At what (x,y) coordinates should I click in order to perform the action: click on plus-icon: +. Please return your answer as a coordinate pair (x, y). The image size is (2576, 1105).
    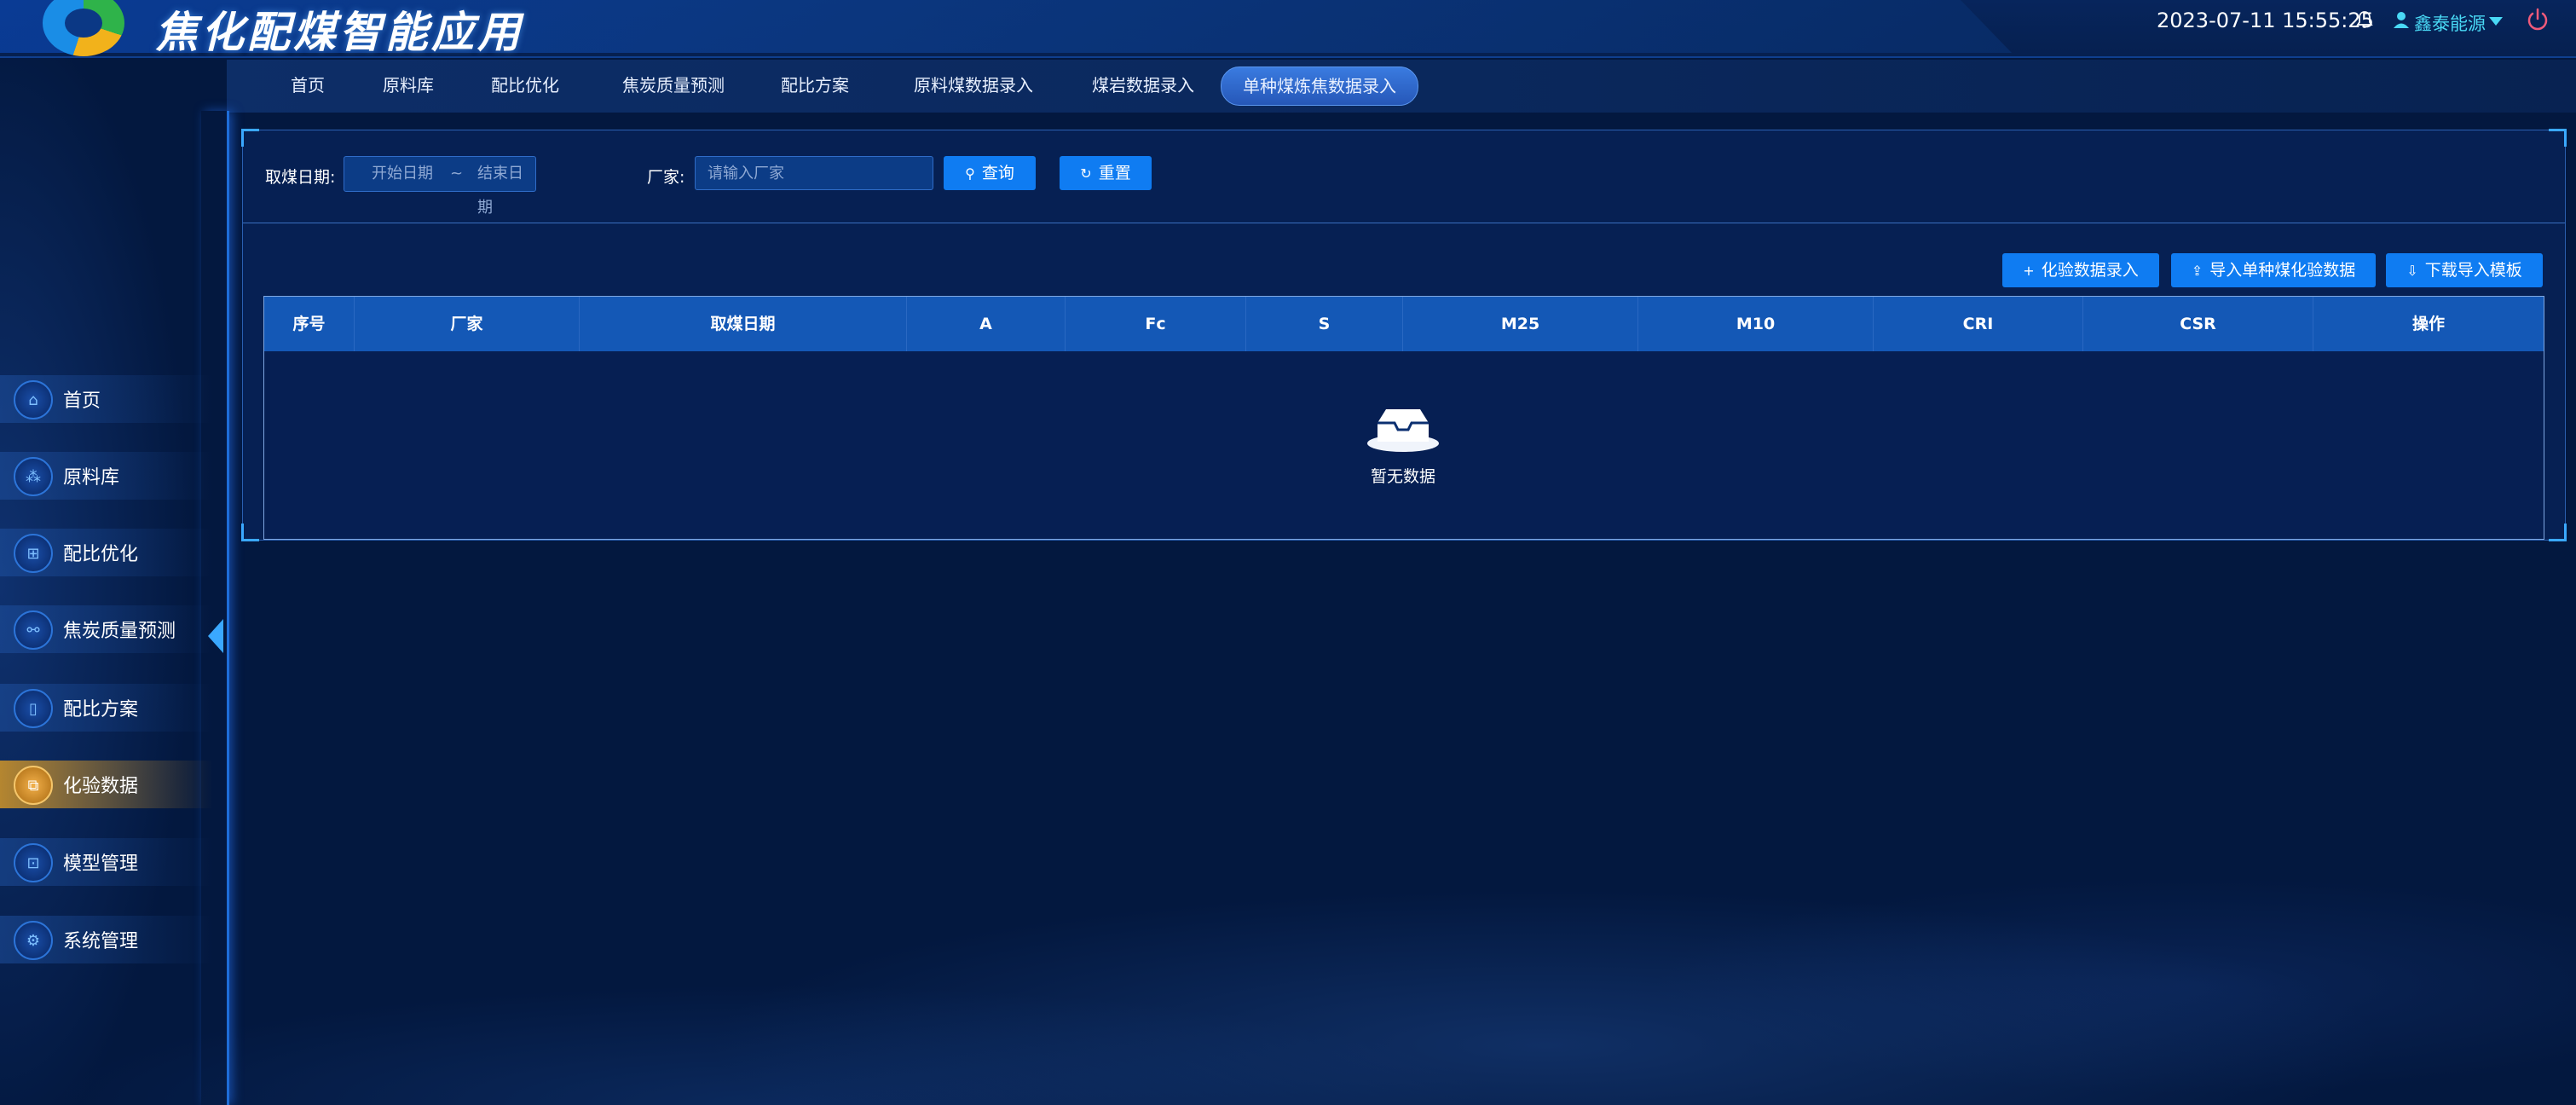
    Looking at the image, I should click on (2029, 271).